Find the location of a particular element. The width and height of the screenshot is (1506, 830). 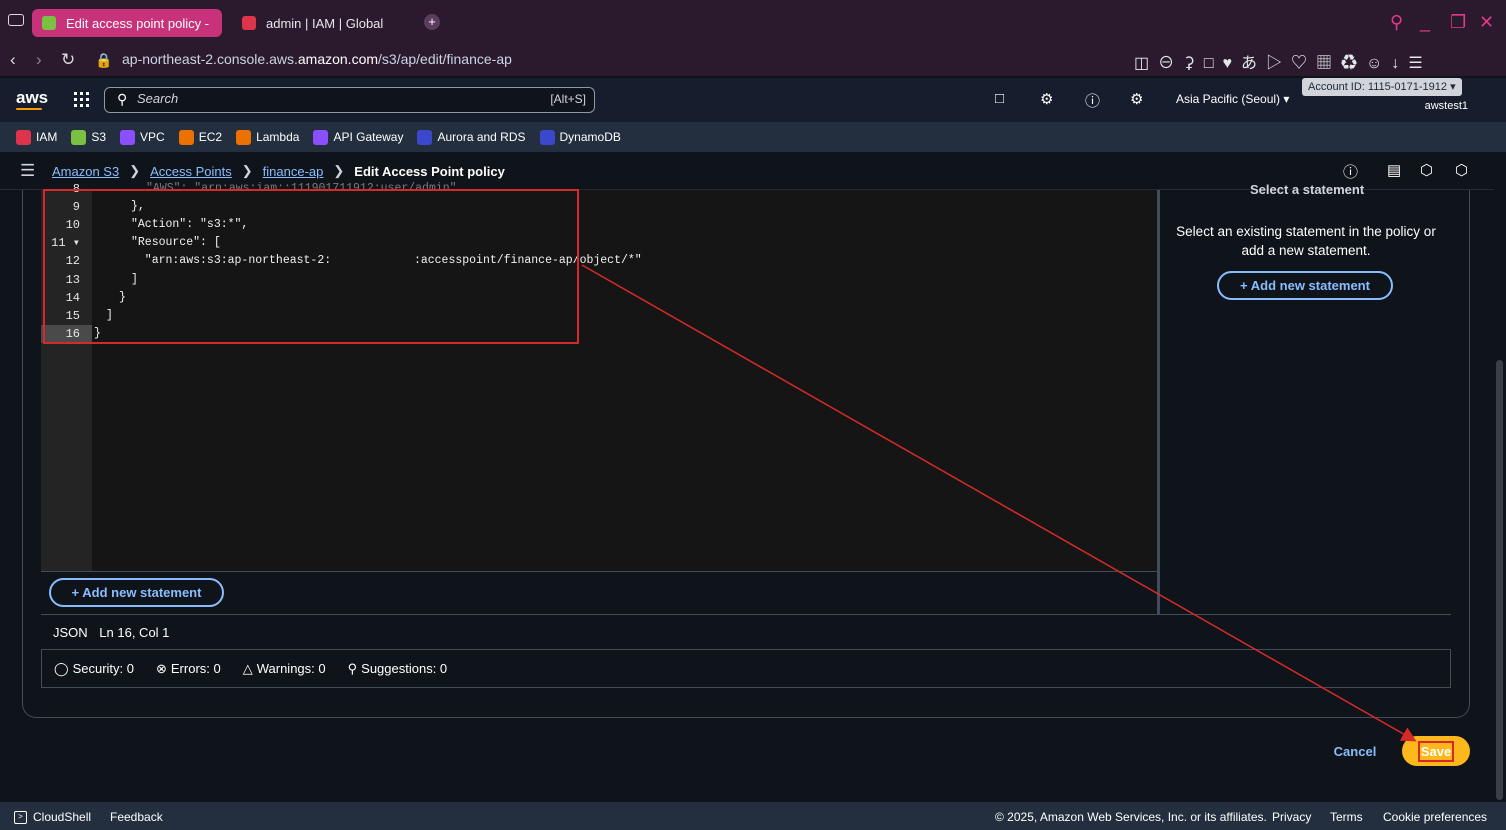

search-icon: ⚲ is located at coordinates (122, 99).